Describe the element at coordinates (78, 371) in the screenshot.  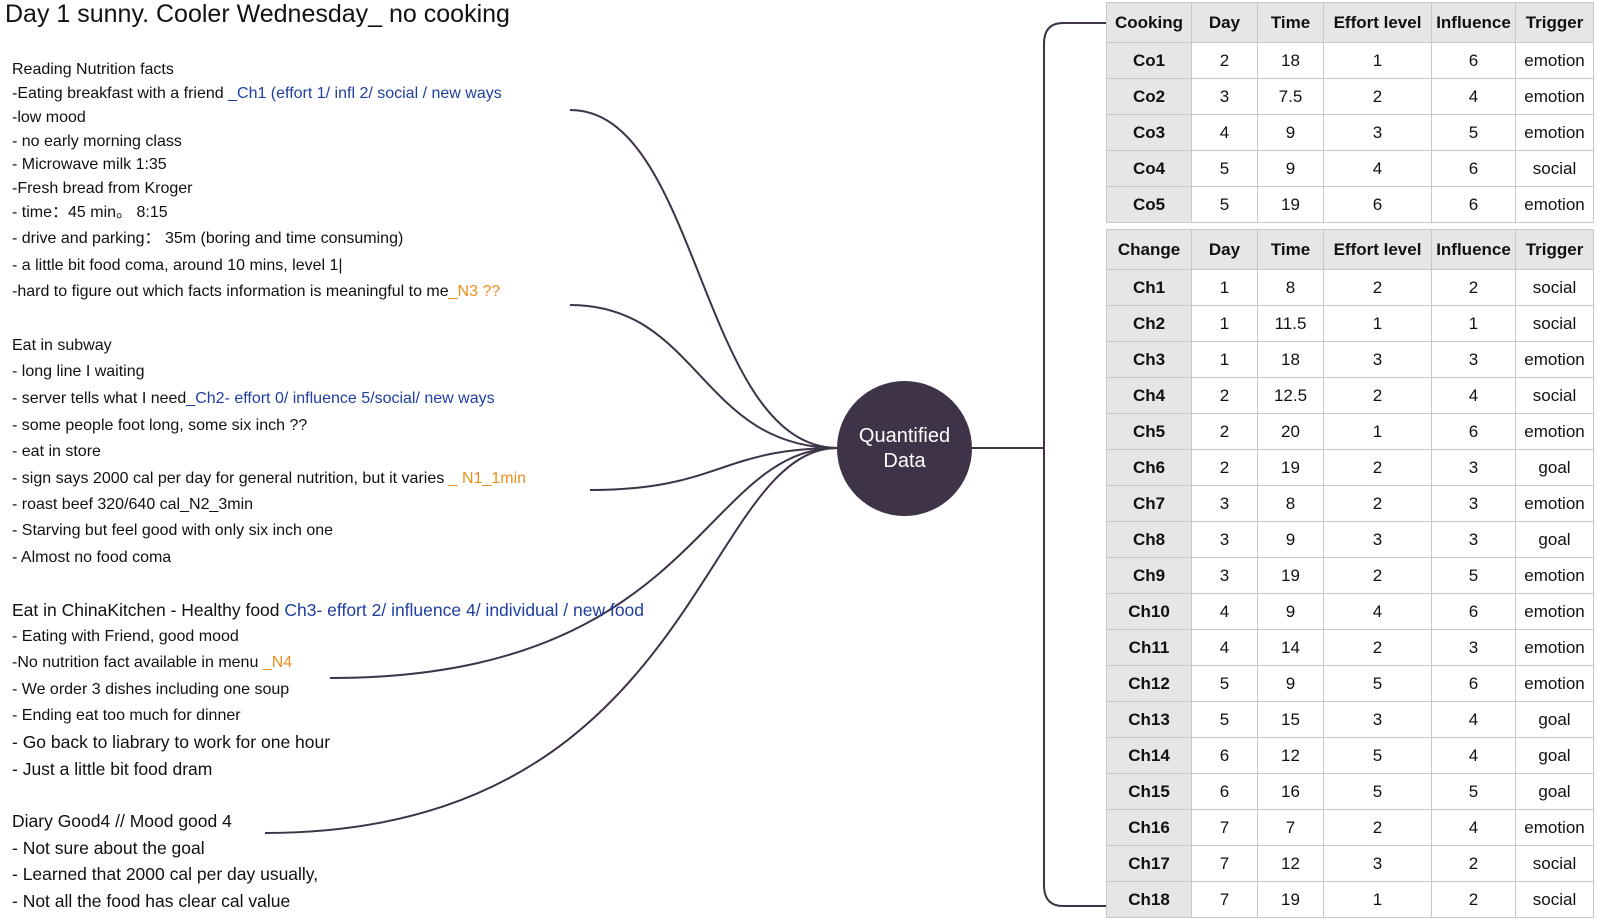
I see `note-text: - long line I waiting` at that location.